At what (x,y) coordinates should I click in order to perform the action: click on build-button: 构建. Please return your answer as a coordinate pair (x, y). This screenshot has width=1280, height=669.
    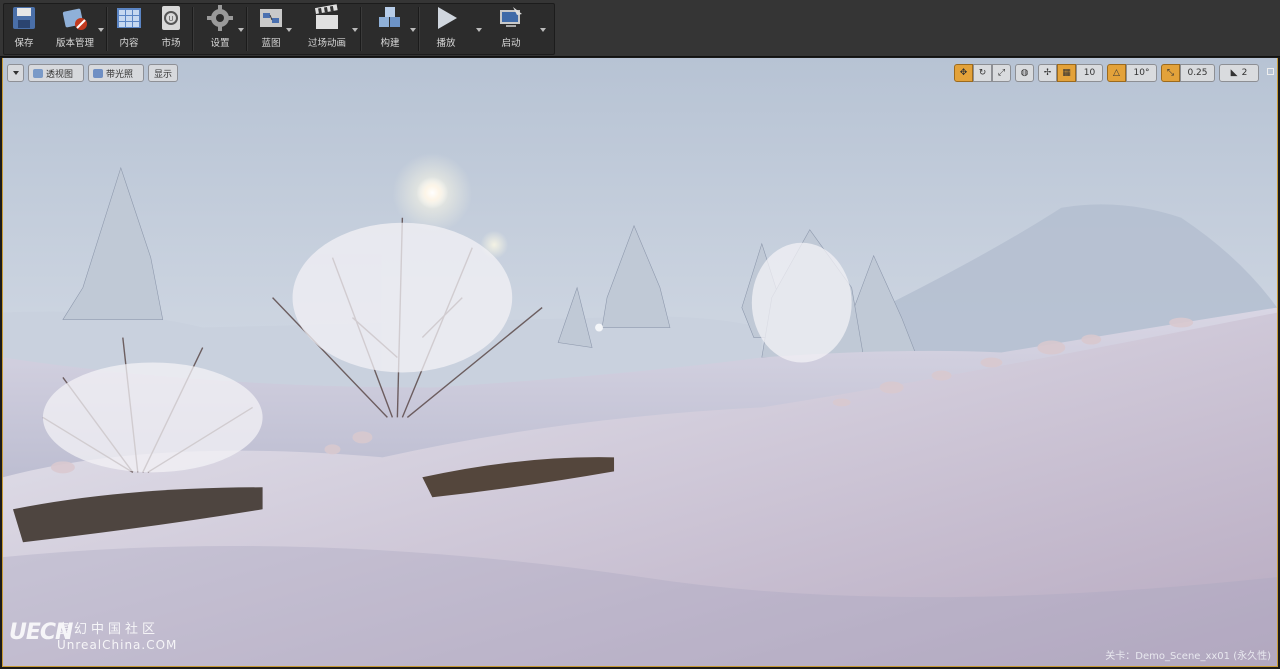
    Looking at the image, I should click on (390, 29).